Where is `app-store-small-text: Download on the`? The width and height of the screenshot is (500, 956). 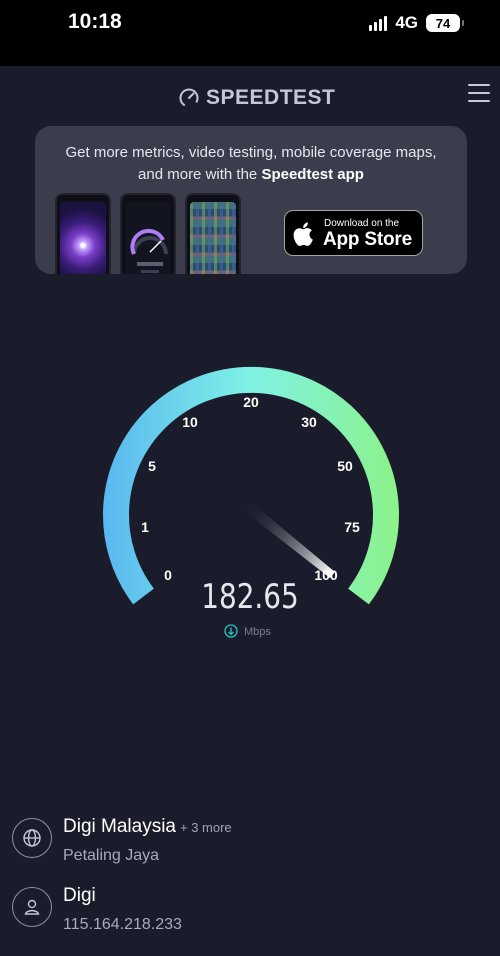
app-store-small-text: Download on the is located at coordinates (362, 223).